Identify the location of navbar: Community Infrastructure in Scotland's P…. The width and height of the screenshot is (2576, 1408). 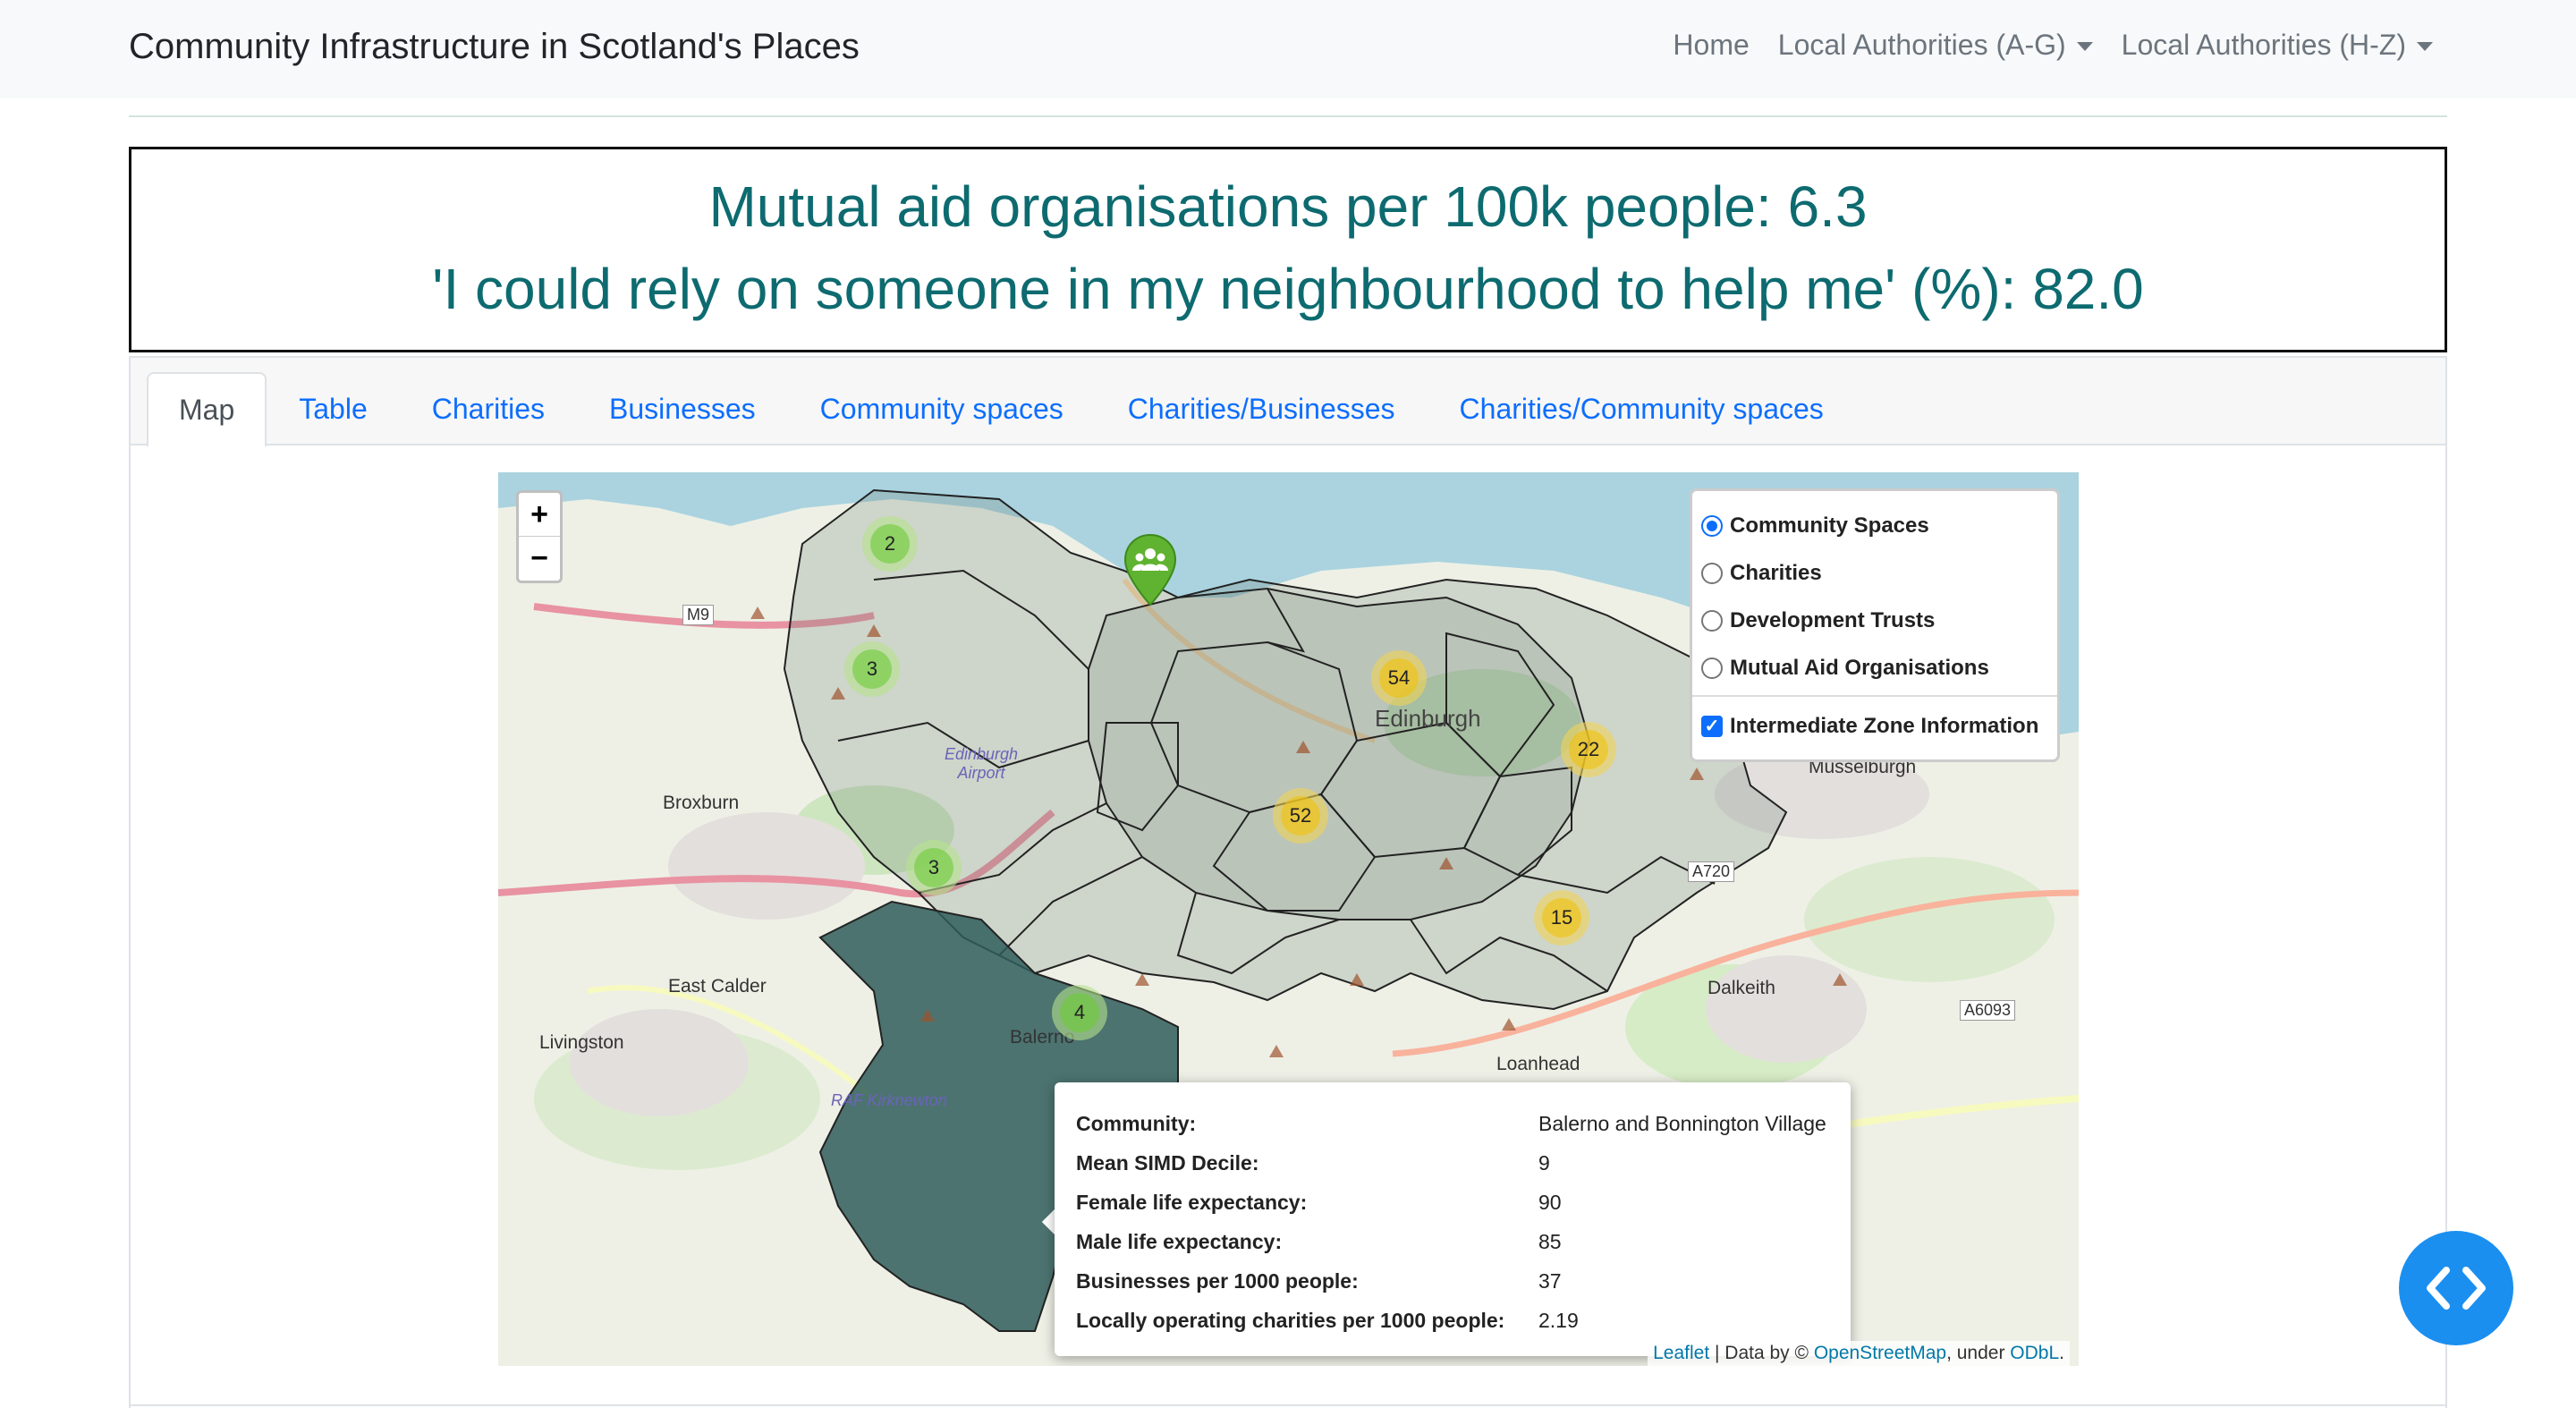
(1288, 49).